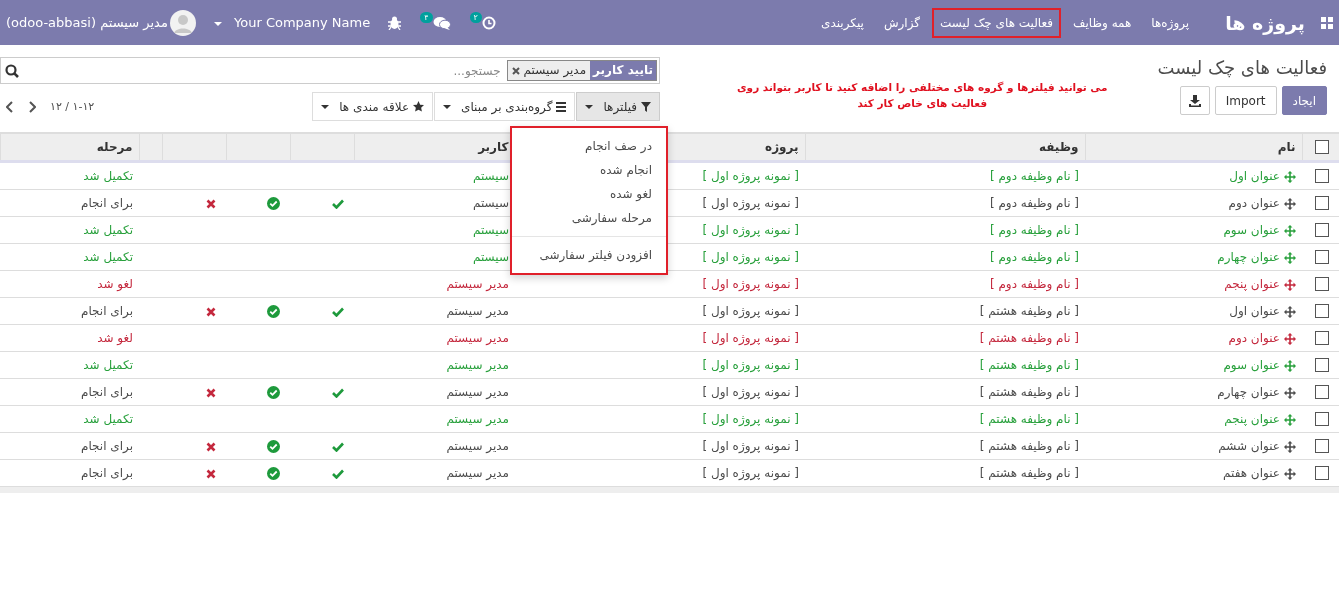 The height and width of the screenshot is (590, 1339). What do you see at coordinates (1241, 67) in the screenshot?
I see `page-title: فعالیت های چک لیست` at bounding box center [1241, 67].